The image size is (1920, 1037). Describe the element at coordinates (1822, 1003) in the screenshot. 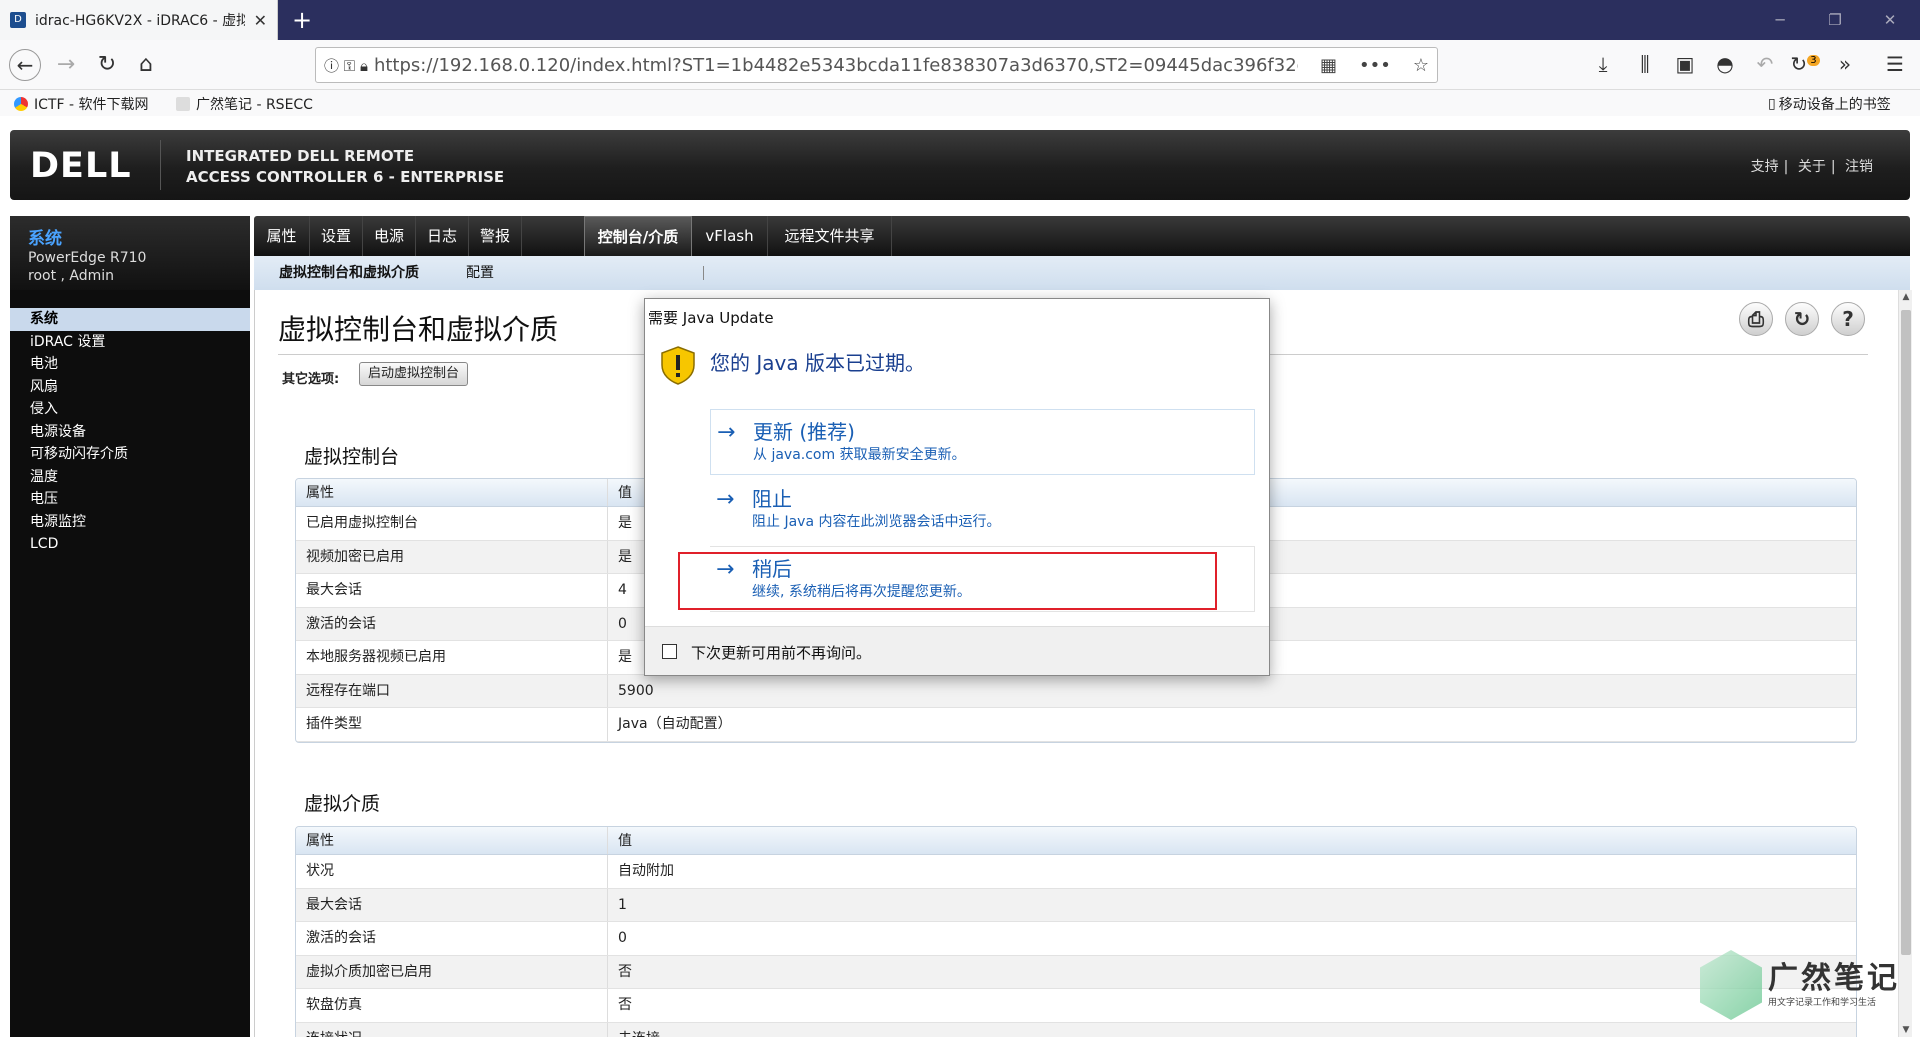

I see `watermark-subtext: 用文字记录工作和学习生活` at that location.